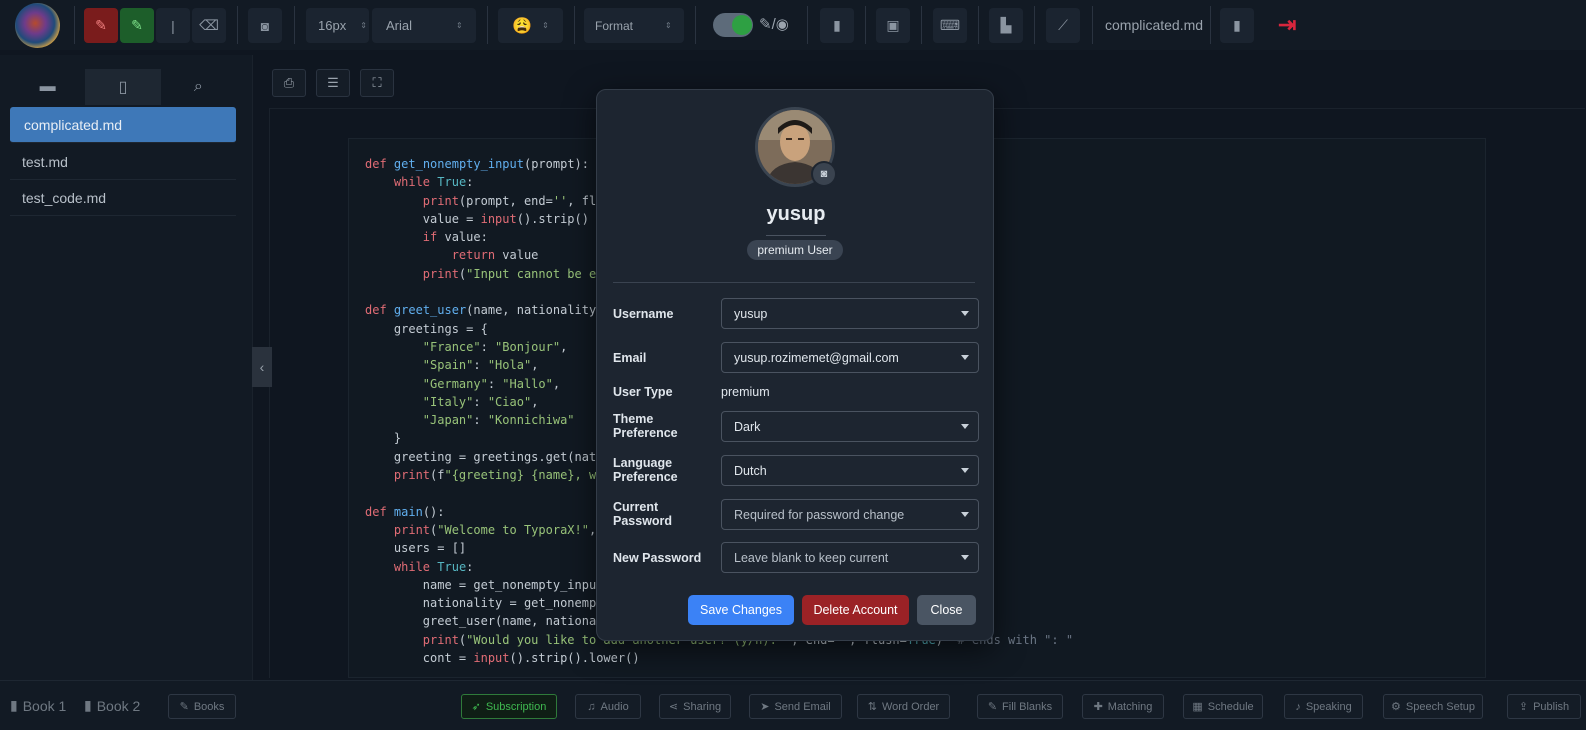  I want to click on delete-account-button: Delete Account, so click(855, 610).